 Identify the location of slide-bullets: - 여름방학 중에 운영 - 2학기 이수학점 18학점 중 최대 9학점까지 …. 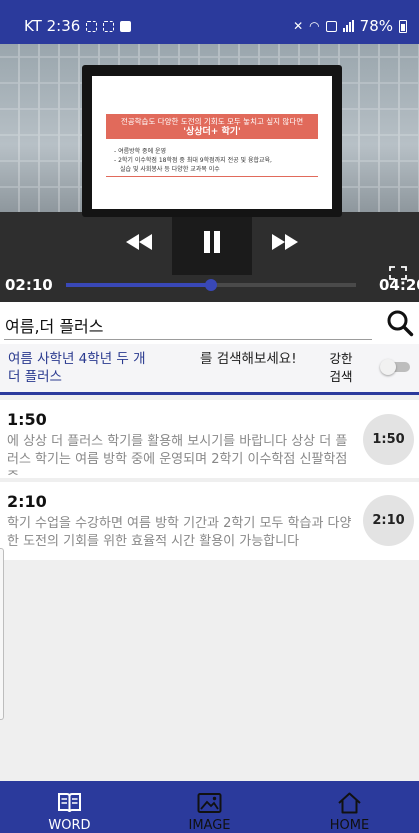
(193, 160).